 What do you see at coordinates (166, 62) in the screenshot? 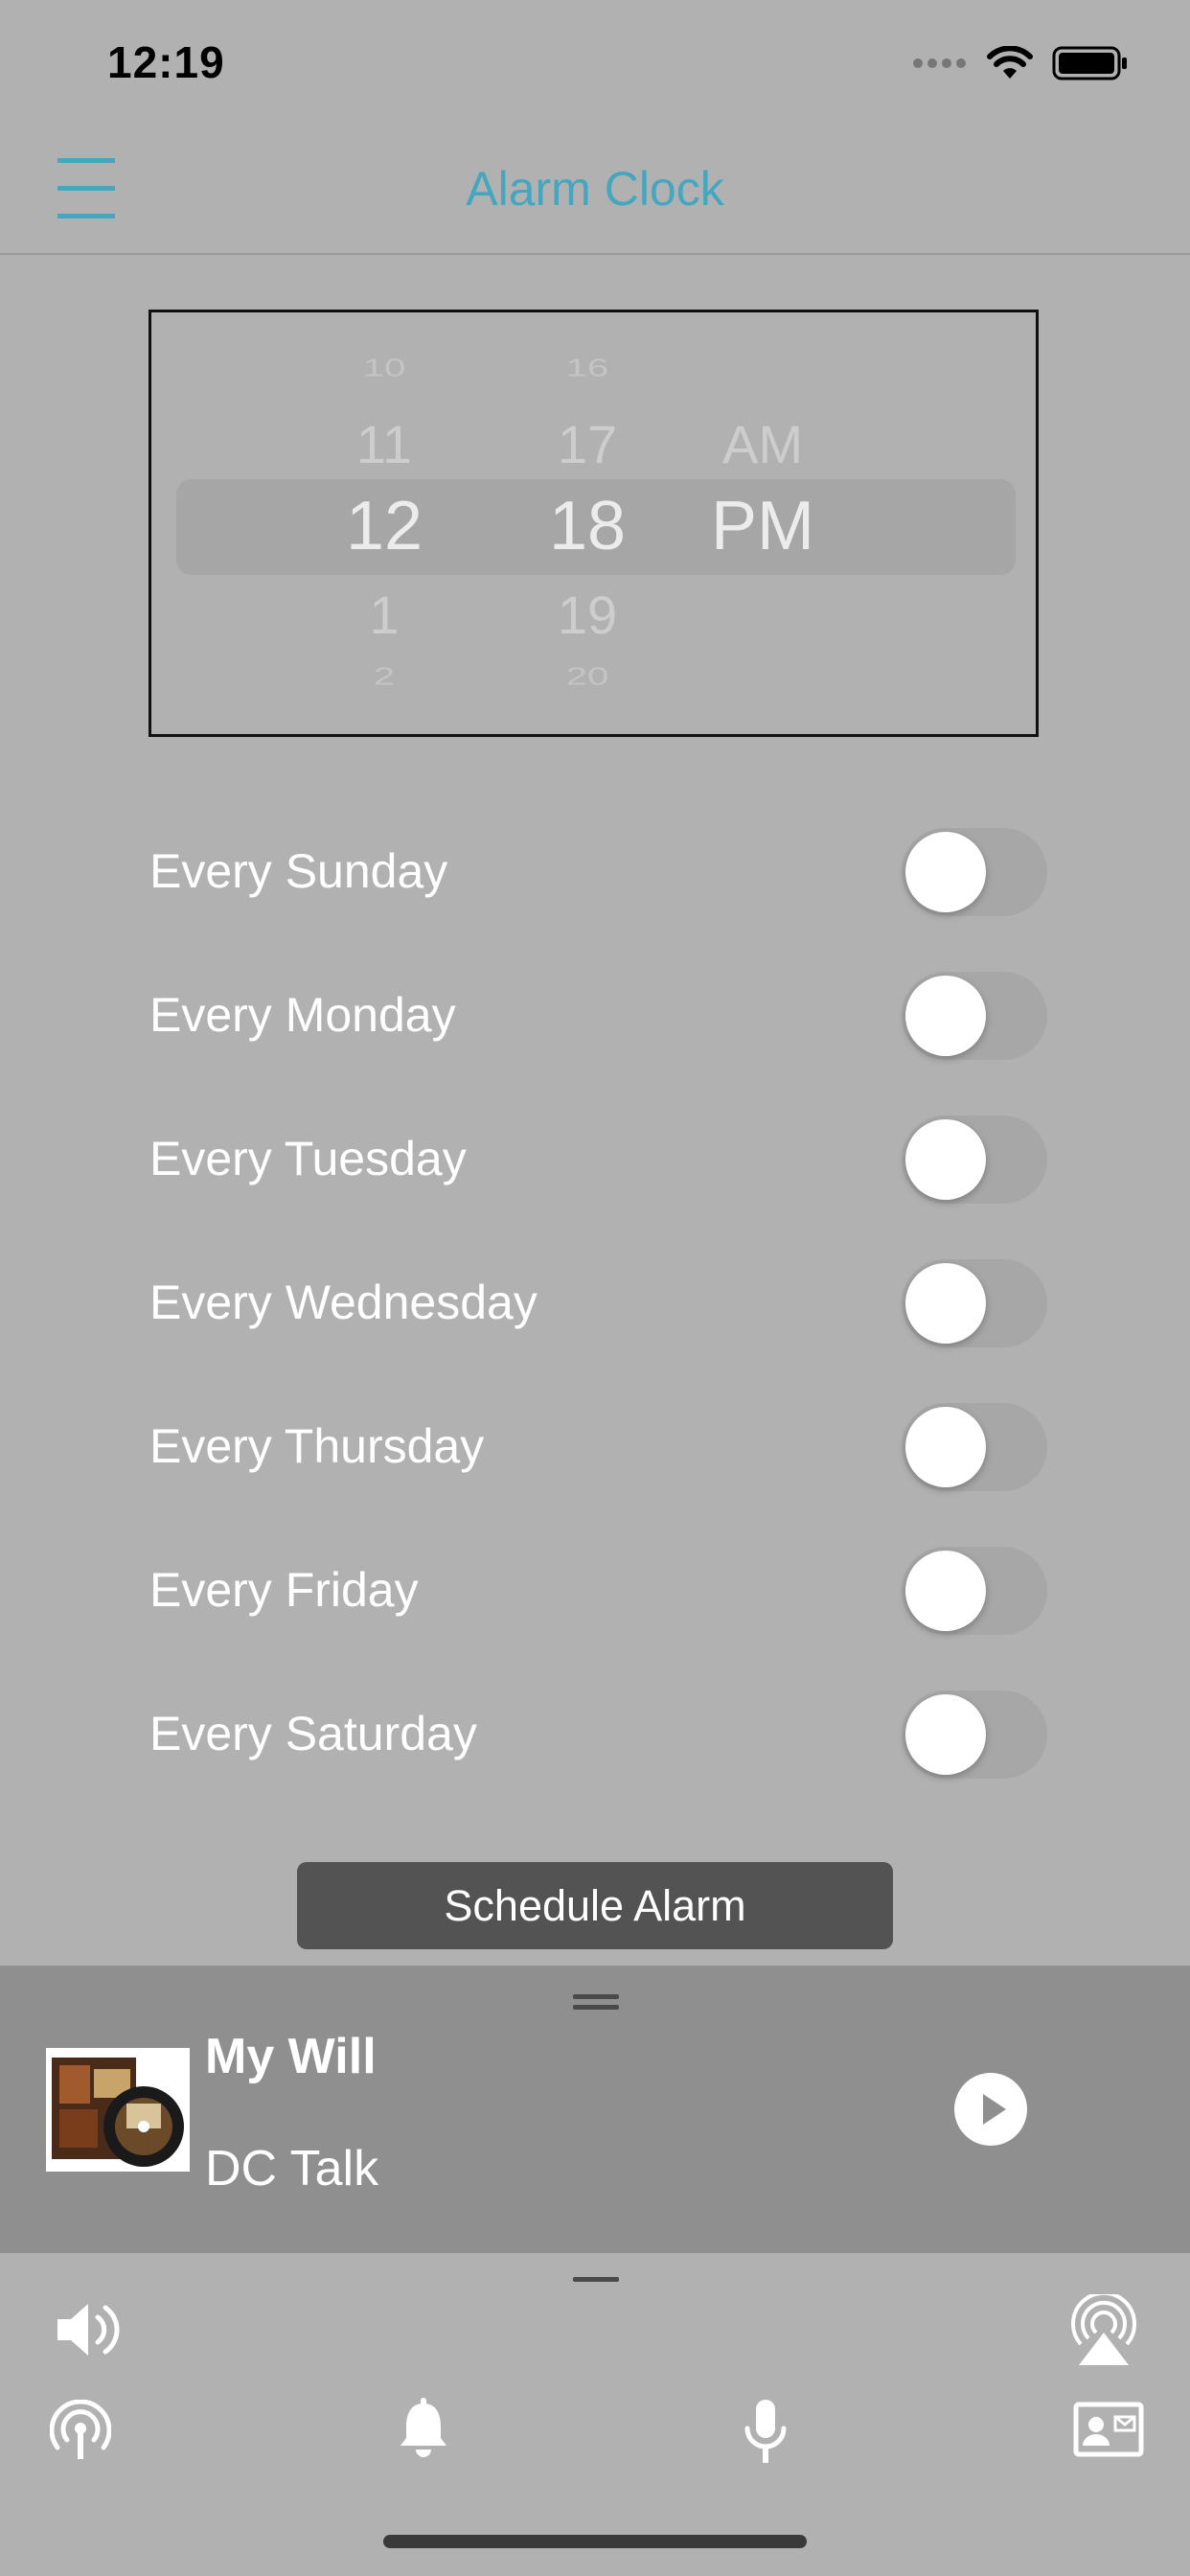
I see `status-time: 12:19` at bounding box center [166, 62].